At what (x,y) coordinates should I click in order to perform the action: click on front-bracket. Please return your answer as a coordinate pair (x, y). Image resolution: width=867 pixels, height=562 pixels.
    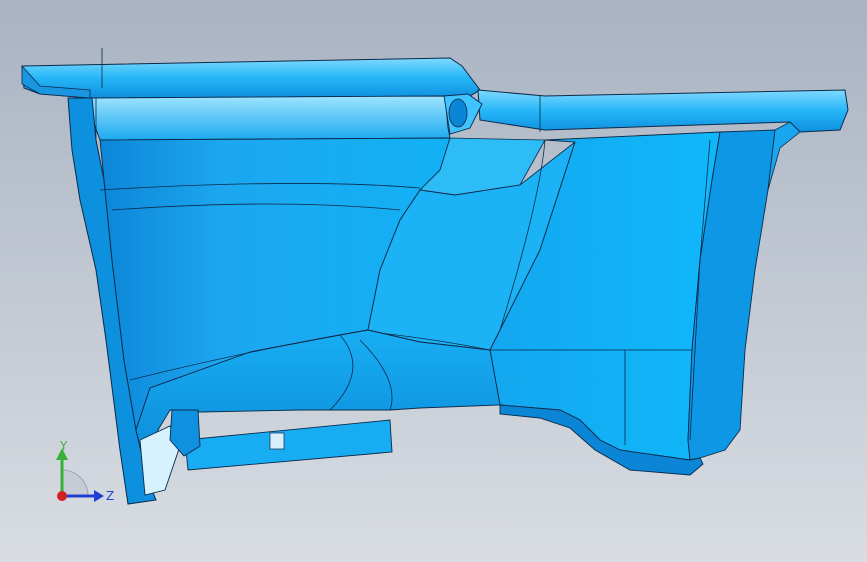
    Looking at the image, I should click on (288, 445).